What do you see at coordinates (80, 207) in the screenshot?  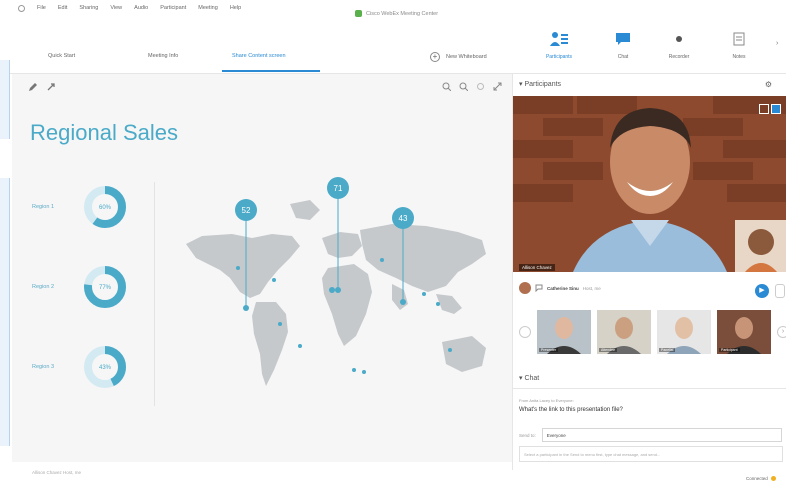 I see `region-1-stat: Region 1 60%` at bounding box center [80, 207].